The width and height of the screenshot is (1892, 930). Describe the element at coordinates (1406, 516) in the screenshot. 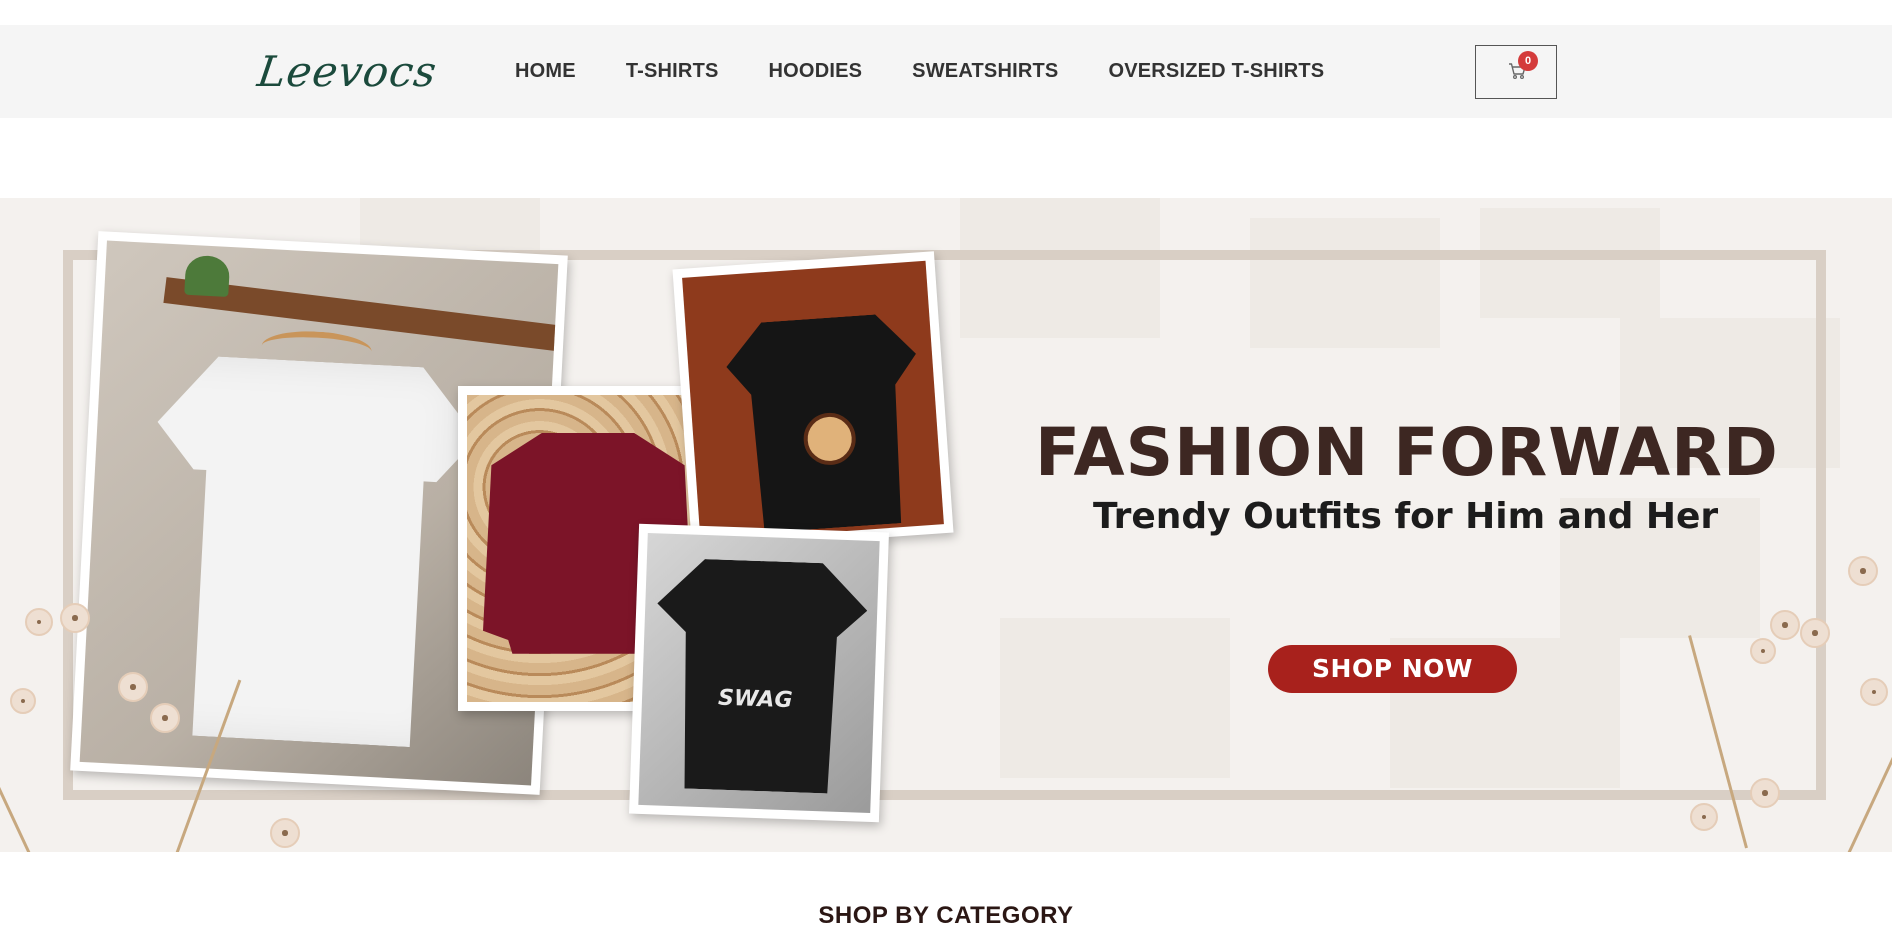

I see `hero-subheadline: Trendy Outfits for Him and Her` at that location.